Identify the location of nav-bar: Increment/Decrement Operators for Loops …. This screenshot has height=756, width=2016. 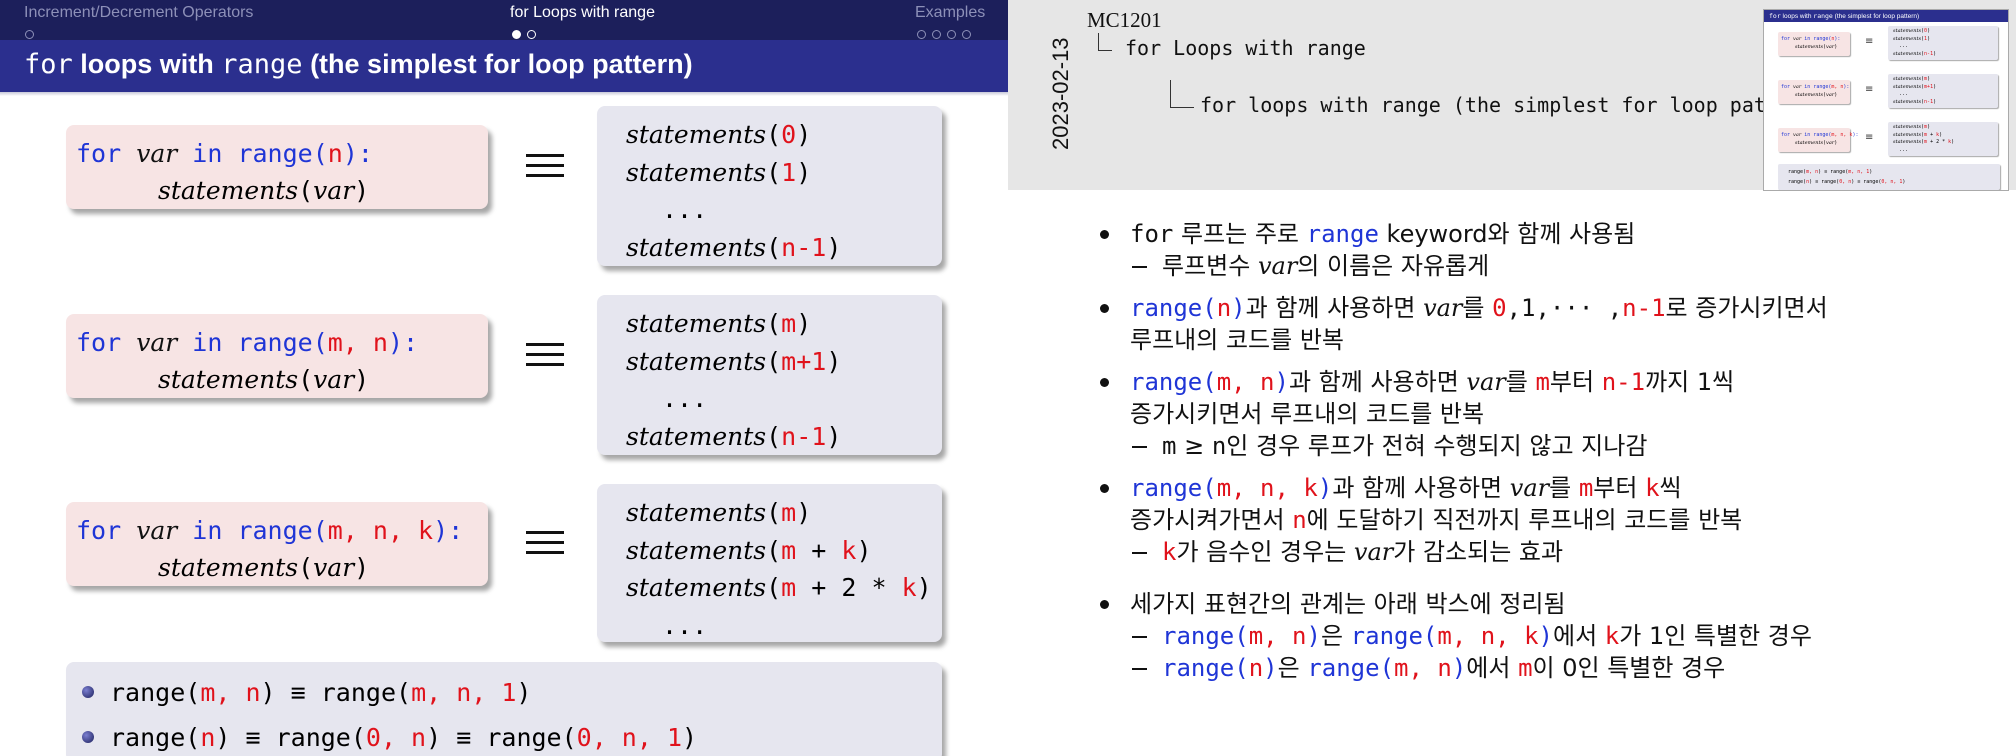
(504, 20).